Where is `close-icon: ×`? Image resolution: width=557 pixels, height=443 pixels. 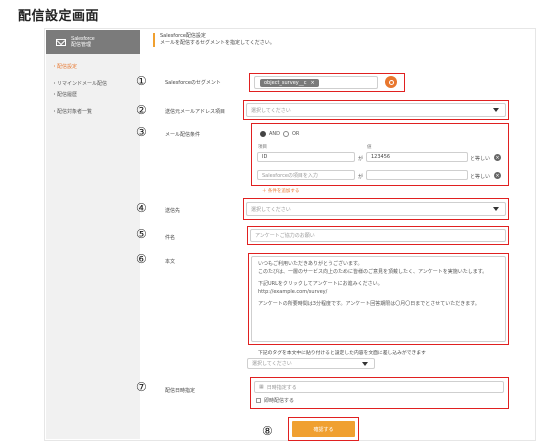 close-icon: × is located at coordinates (312, 83).